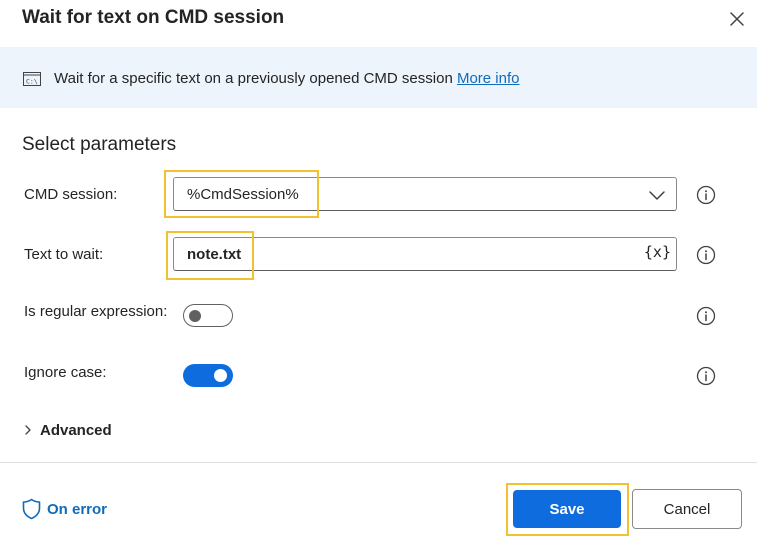 The width and height of the screenshot is (757, 541). Describe the element at coordinates (378, 462) in the screenshot. I see `footer-divider` at that location.